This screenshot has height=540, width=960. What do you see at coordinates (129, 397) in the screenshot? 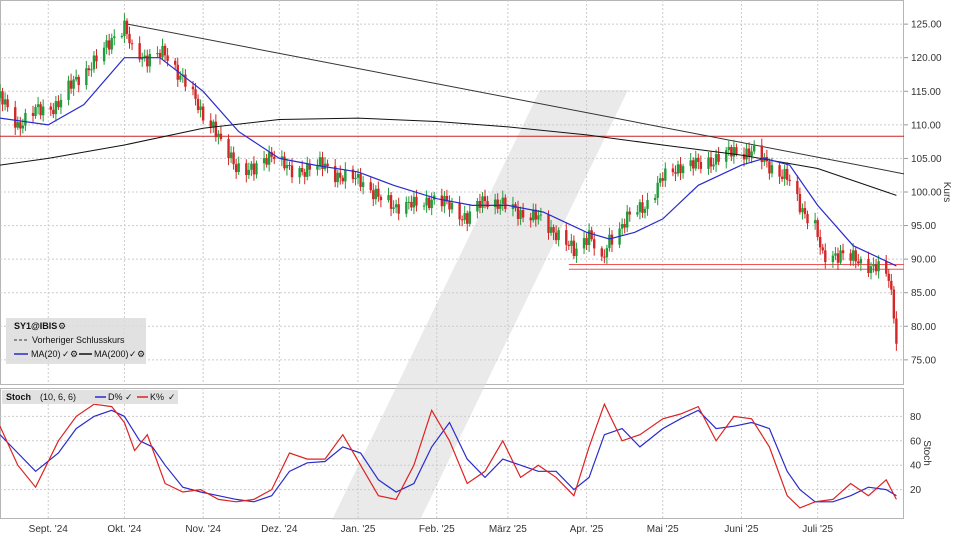
I see `stoch-legend-d-check-icon: ✓` at bounding box center [129, 397].